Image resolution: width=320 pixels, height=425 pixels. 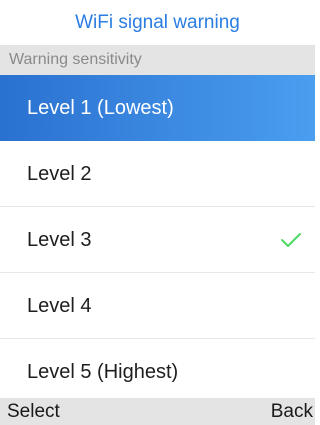 What do you see at coordinates (157, 60) in the screenshot?
I see `section-header: Warning sensitivity` at bounding box center [157, 60].